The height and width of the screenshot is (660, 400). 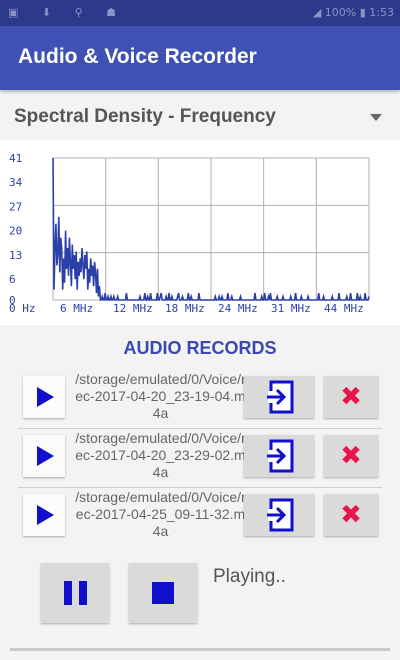 I want to click on pause-icon, so click(x=76, y=593).